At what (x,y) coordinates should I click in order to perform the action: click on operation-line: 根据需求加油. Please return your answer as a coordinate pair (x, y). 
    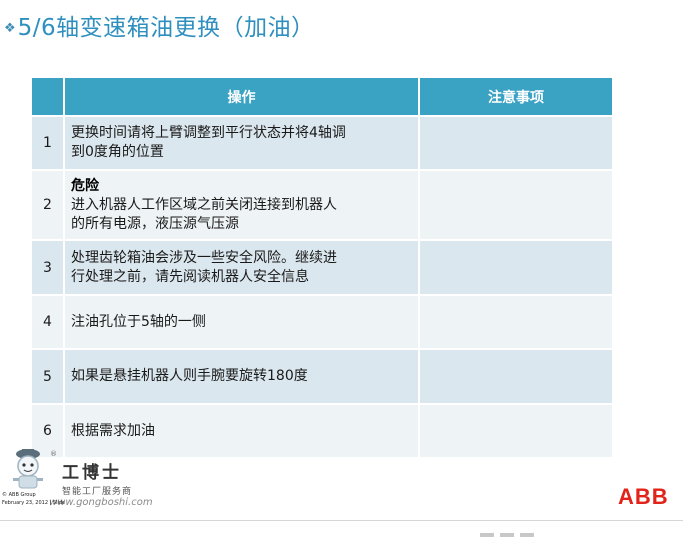
    Looking at the image, I should click on (113, 430).